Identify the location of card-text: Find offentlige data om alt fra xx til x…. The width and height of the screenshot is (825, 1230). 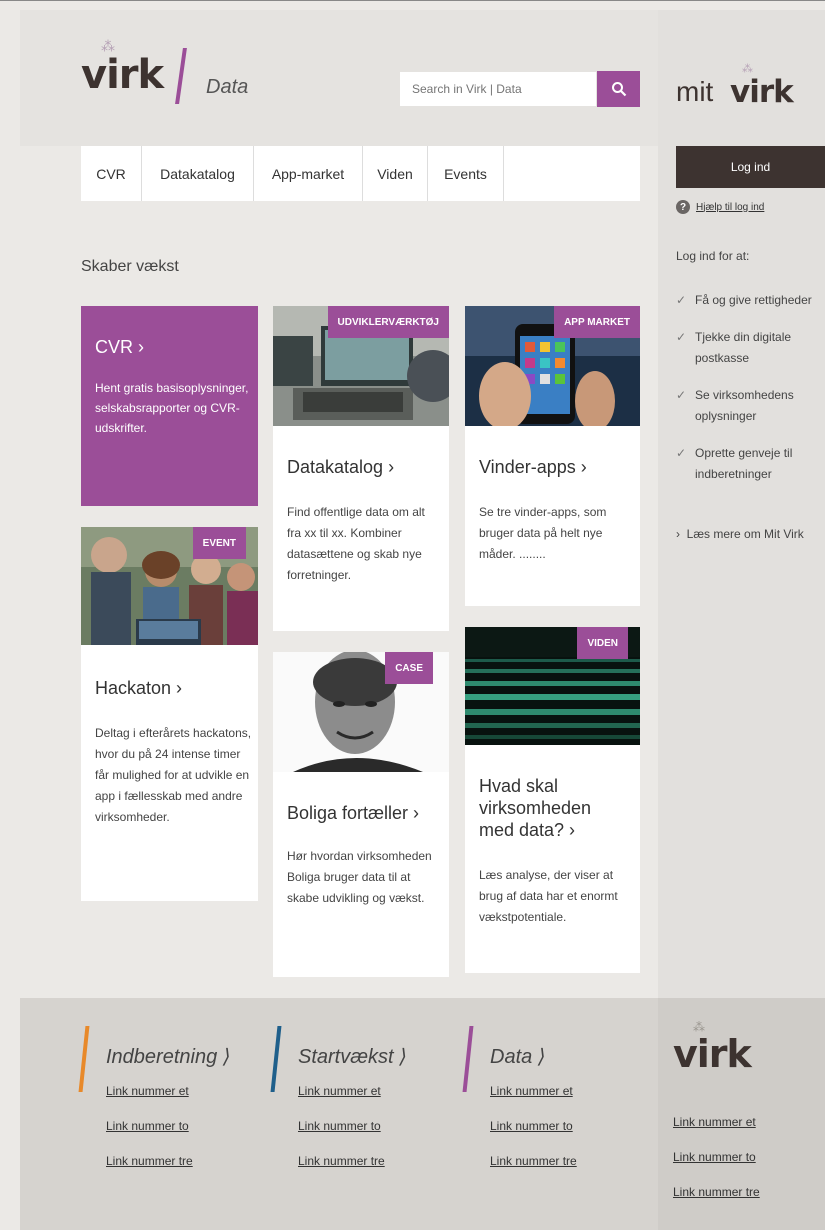
(356, 543).